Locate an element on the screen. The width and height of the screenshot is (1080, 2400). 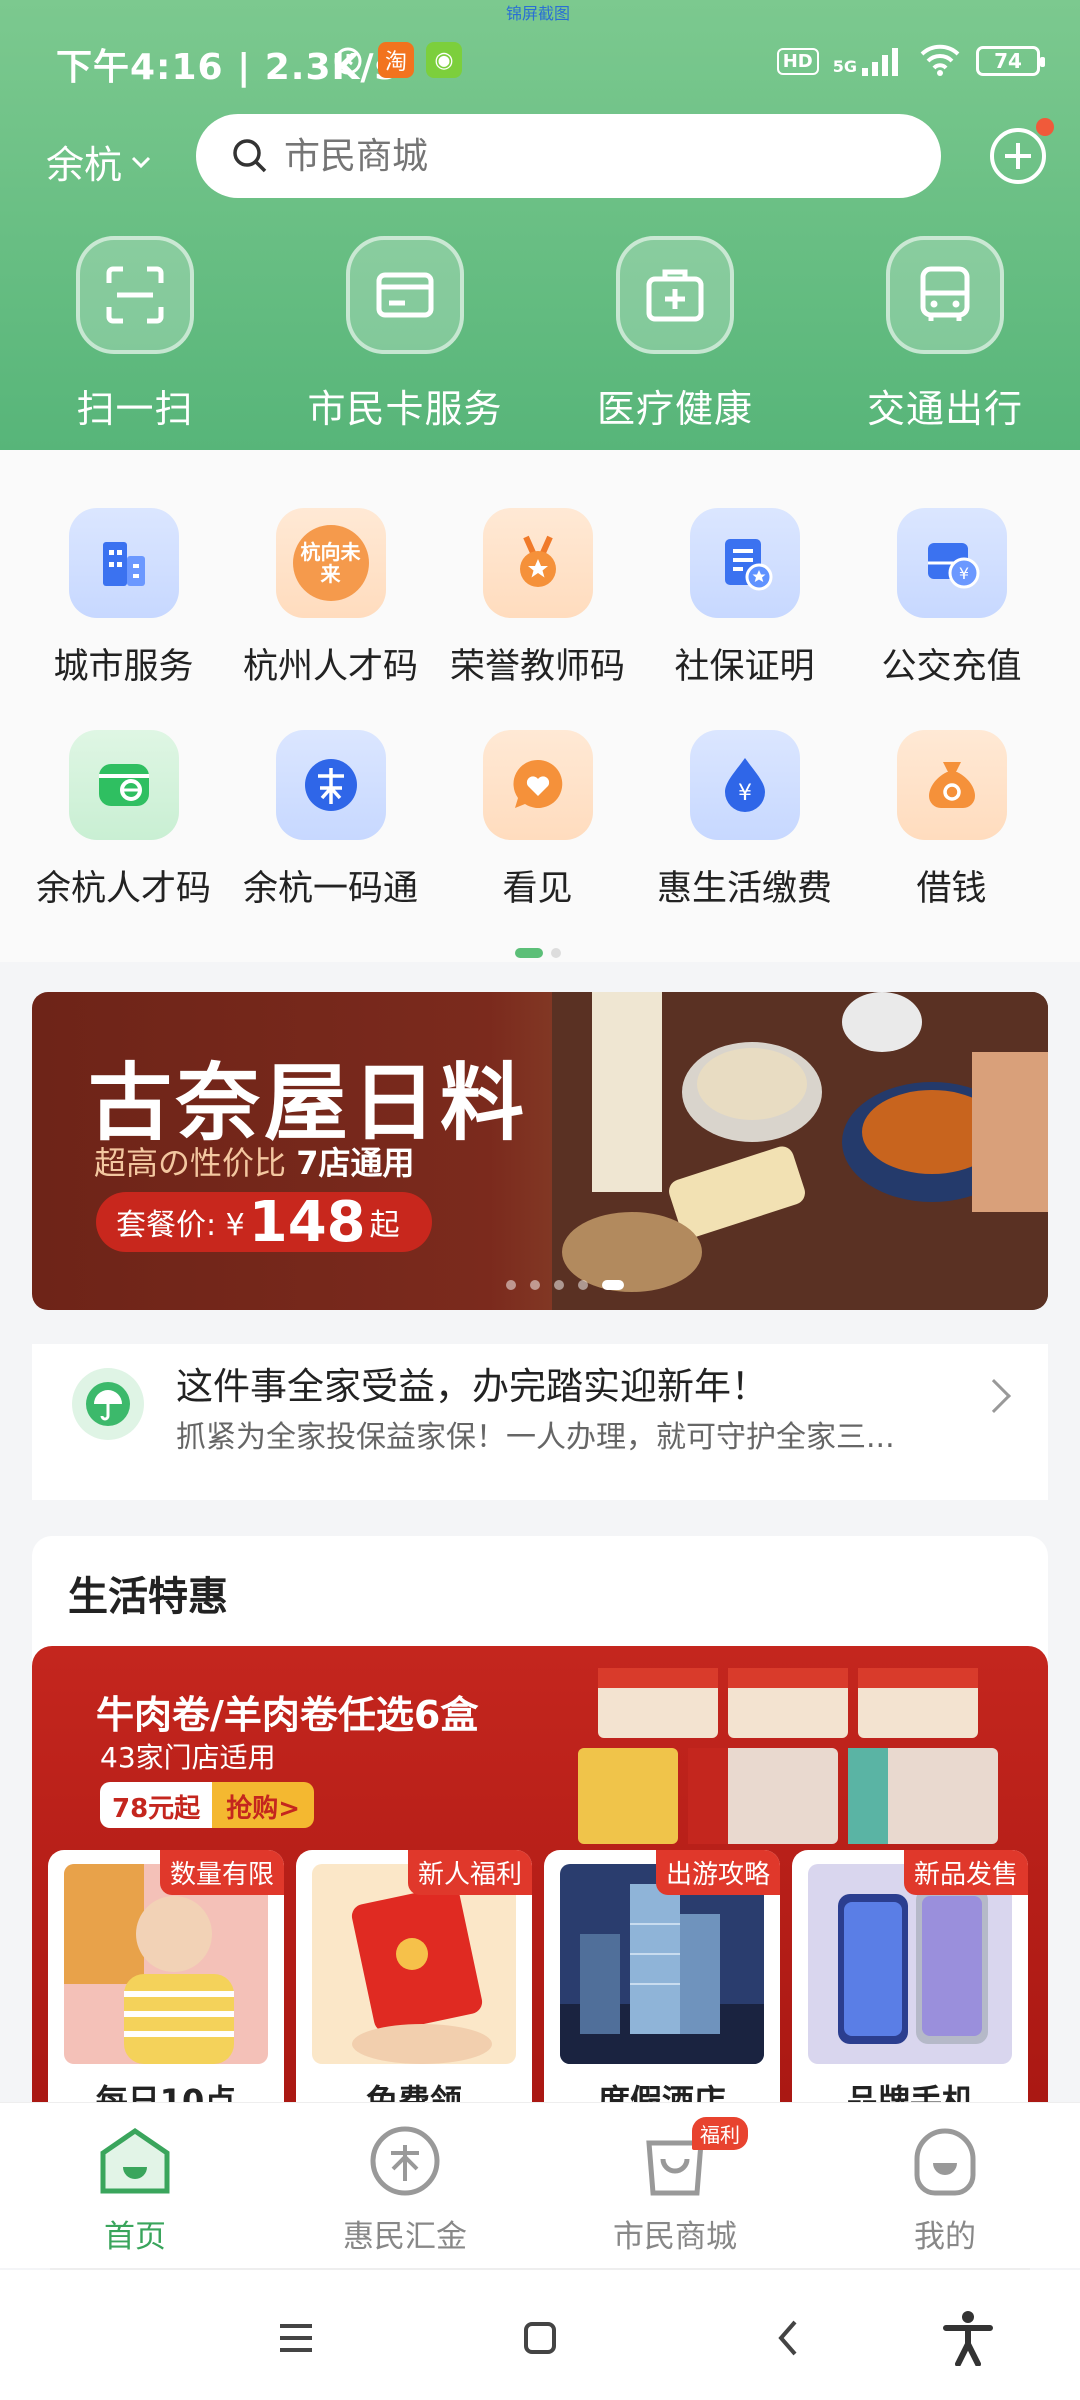
service-borrow-money: 借钱 is located at coordinates (951, 820).